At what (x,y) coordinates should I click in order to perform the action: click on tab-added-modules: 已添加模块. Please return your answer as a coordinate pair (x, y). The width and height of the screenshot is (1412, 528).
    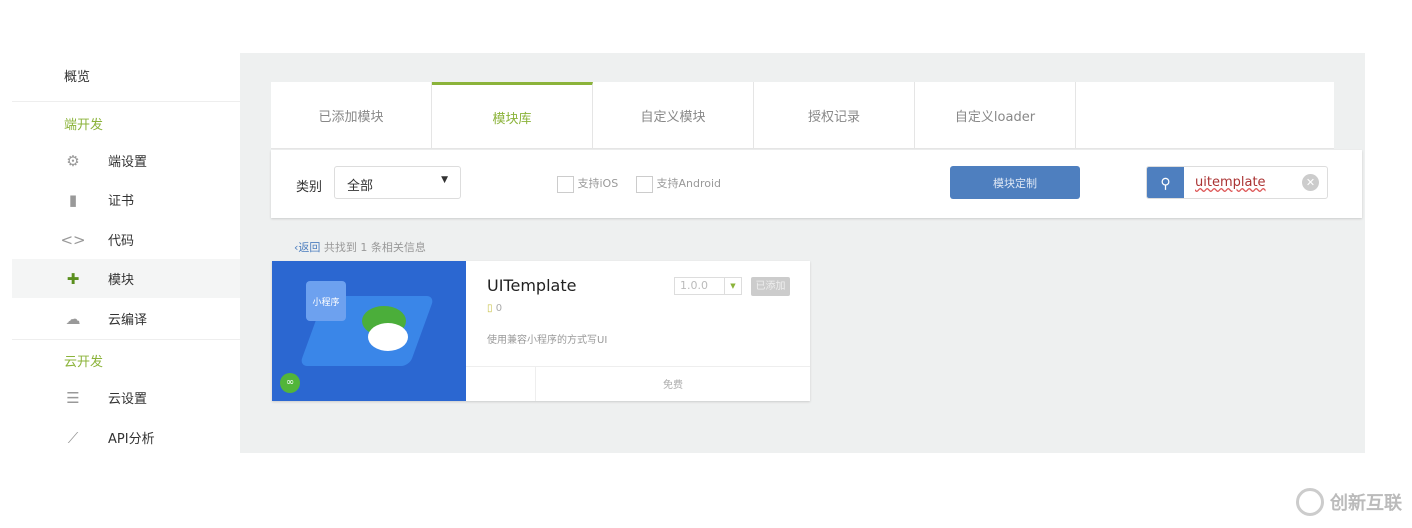
    Looking at the image, I should click on (351, 115).